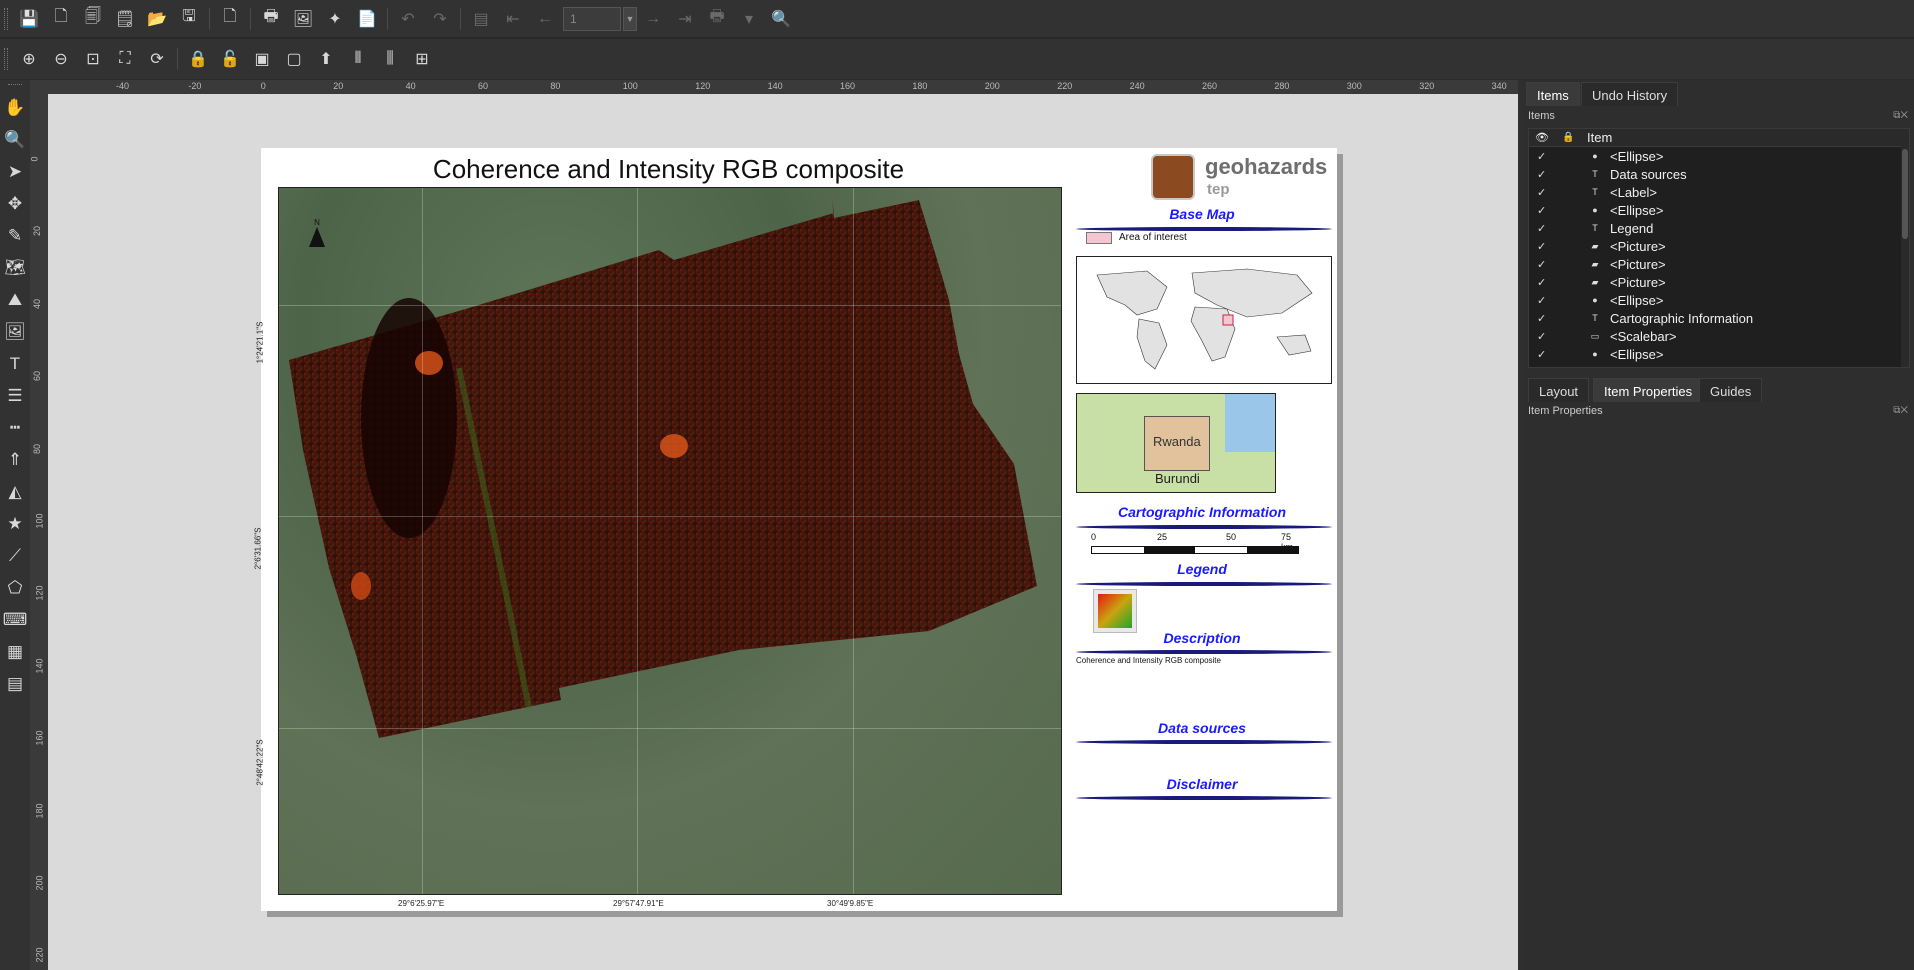  I want to click on edit-nodes-icon: ✎, so click(15, 236).